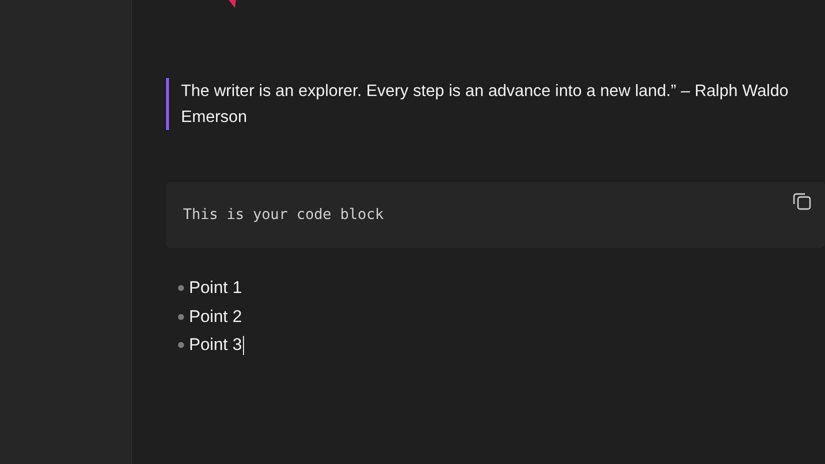 This screenshot has width=825, height=464. I want to click on code-text: This is your code block, so click(283, 215).